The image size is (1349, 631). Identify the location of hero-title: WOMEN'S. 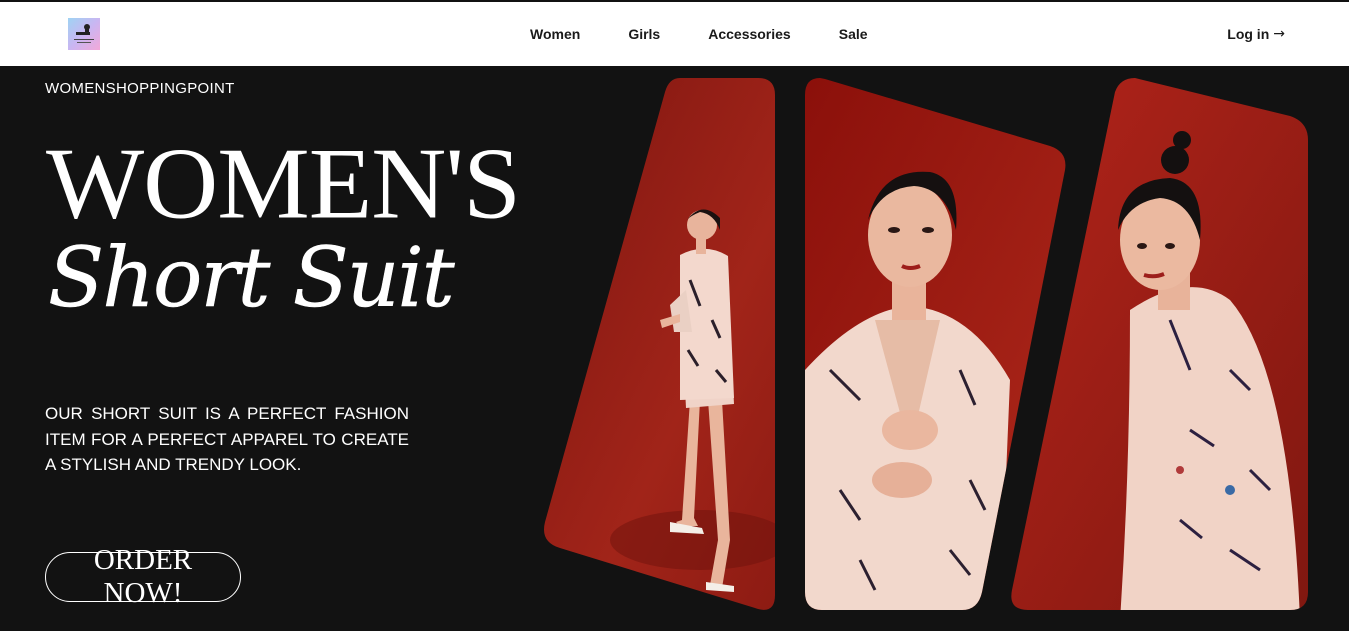
(283, 183).